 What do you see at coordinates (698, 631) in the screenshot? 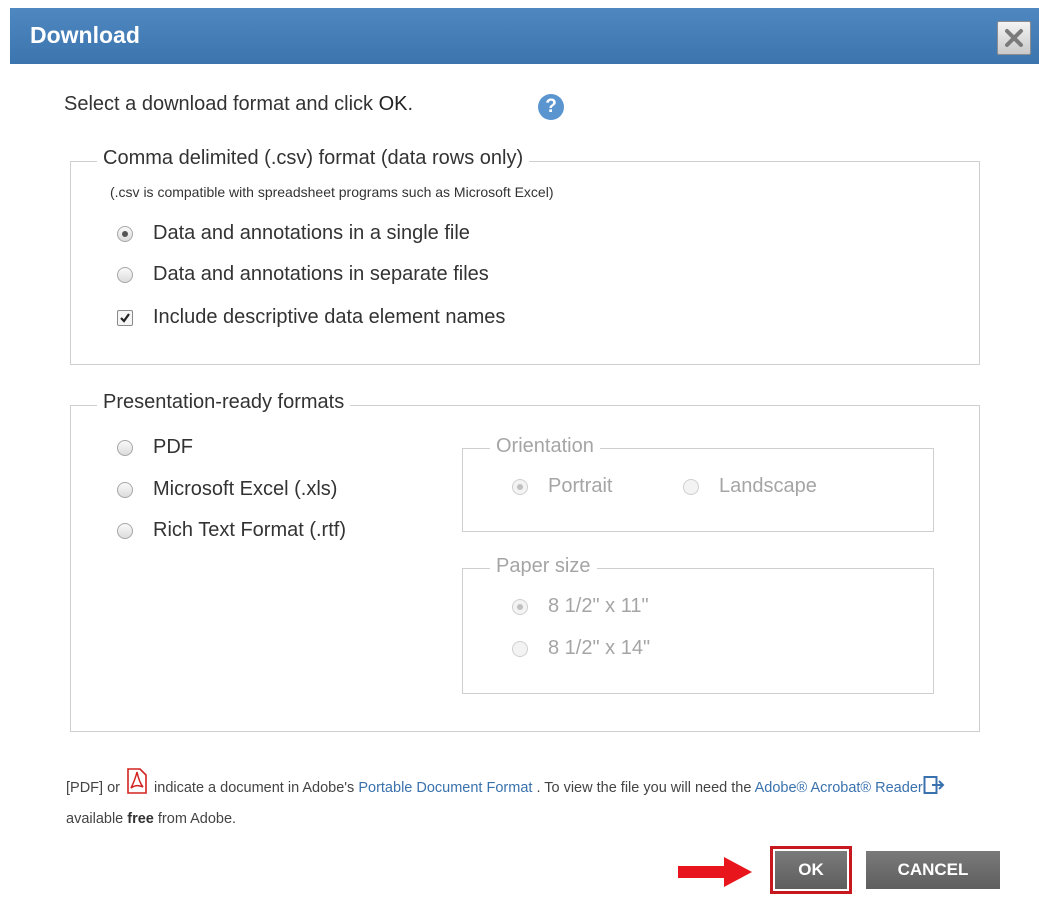
I see `paper-size-group` at bounding box center [698, 631].